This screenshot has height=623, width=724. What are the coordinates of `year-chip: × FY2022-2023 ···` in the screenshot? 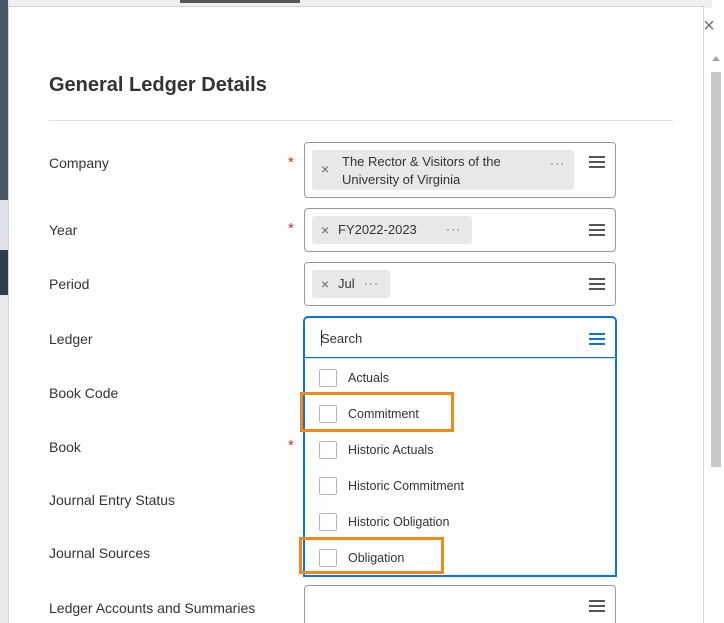 It's located at (392, 230).